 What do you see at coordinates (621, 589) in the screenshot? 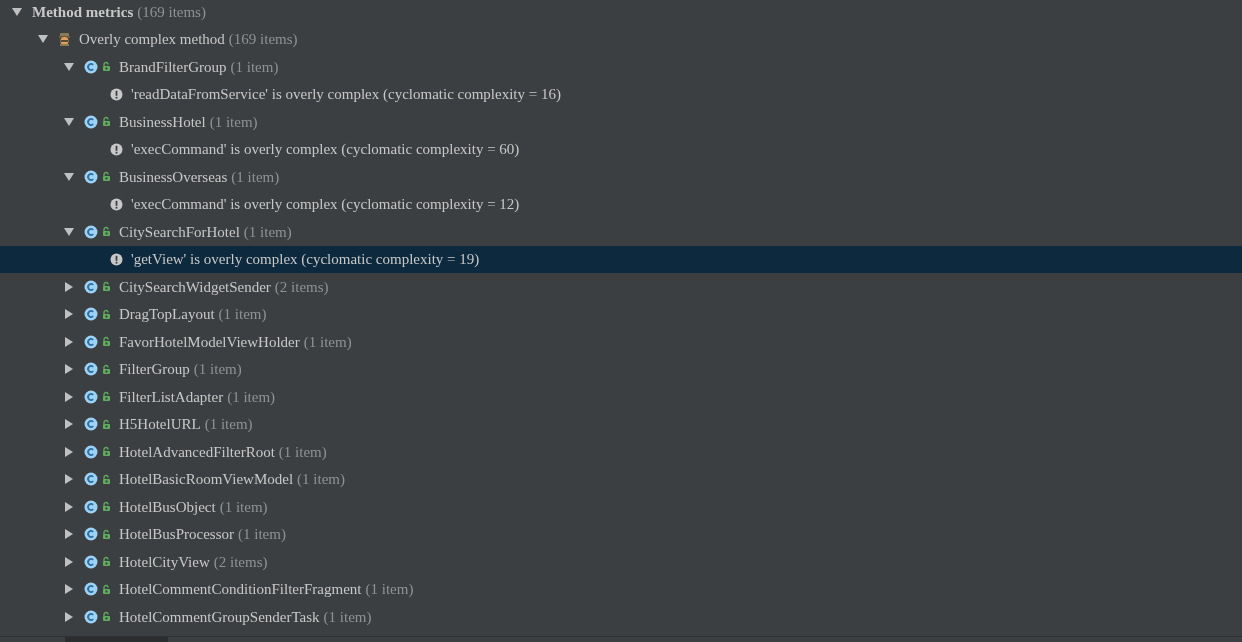
I see `tree-row: HotelCommentConditionFilterFragment (1 item)` at bounding box center [621, 589].